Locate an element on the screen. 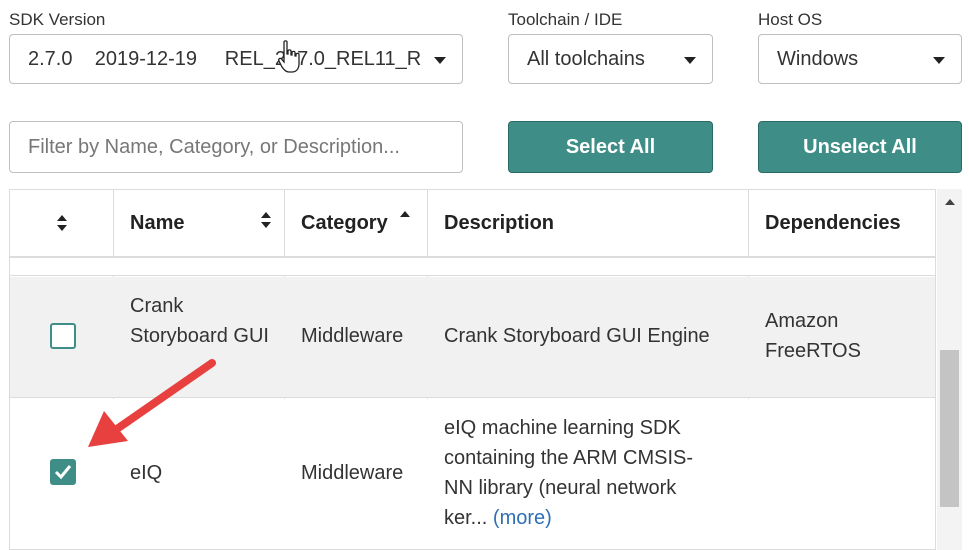 This screenshot has height=550, width=969. table-scrollbar is located at coordinates (949, 369).